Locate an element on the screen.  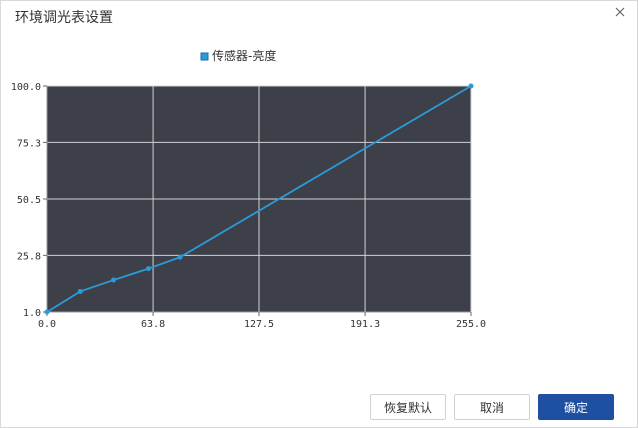
confirm-button: 确定 is located at coordinates (576, 407).